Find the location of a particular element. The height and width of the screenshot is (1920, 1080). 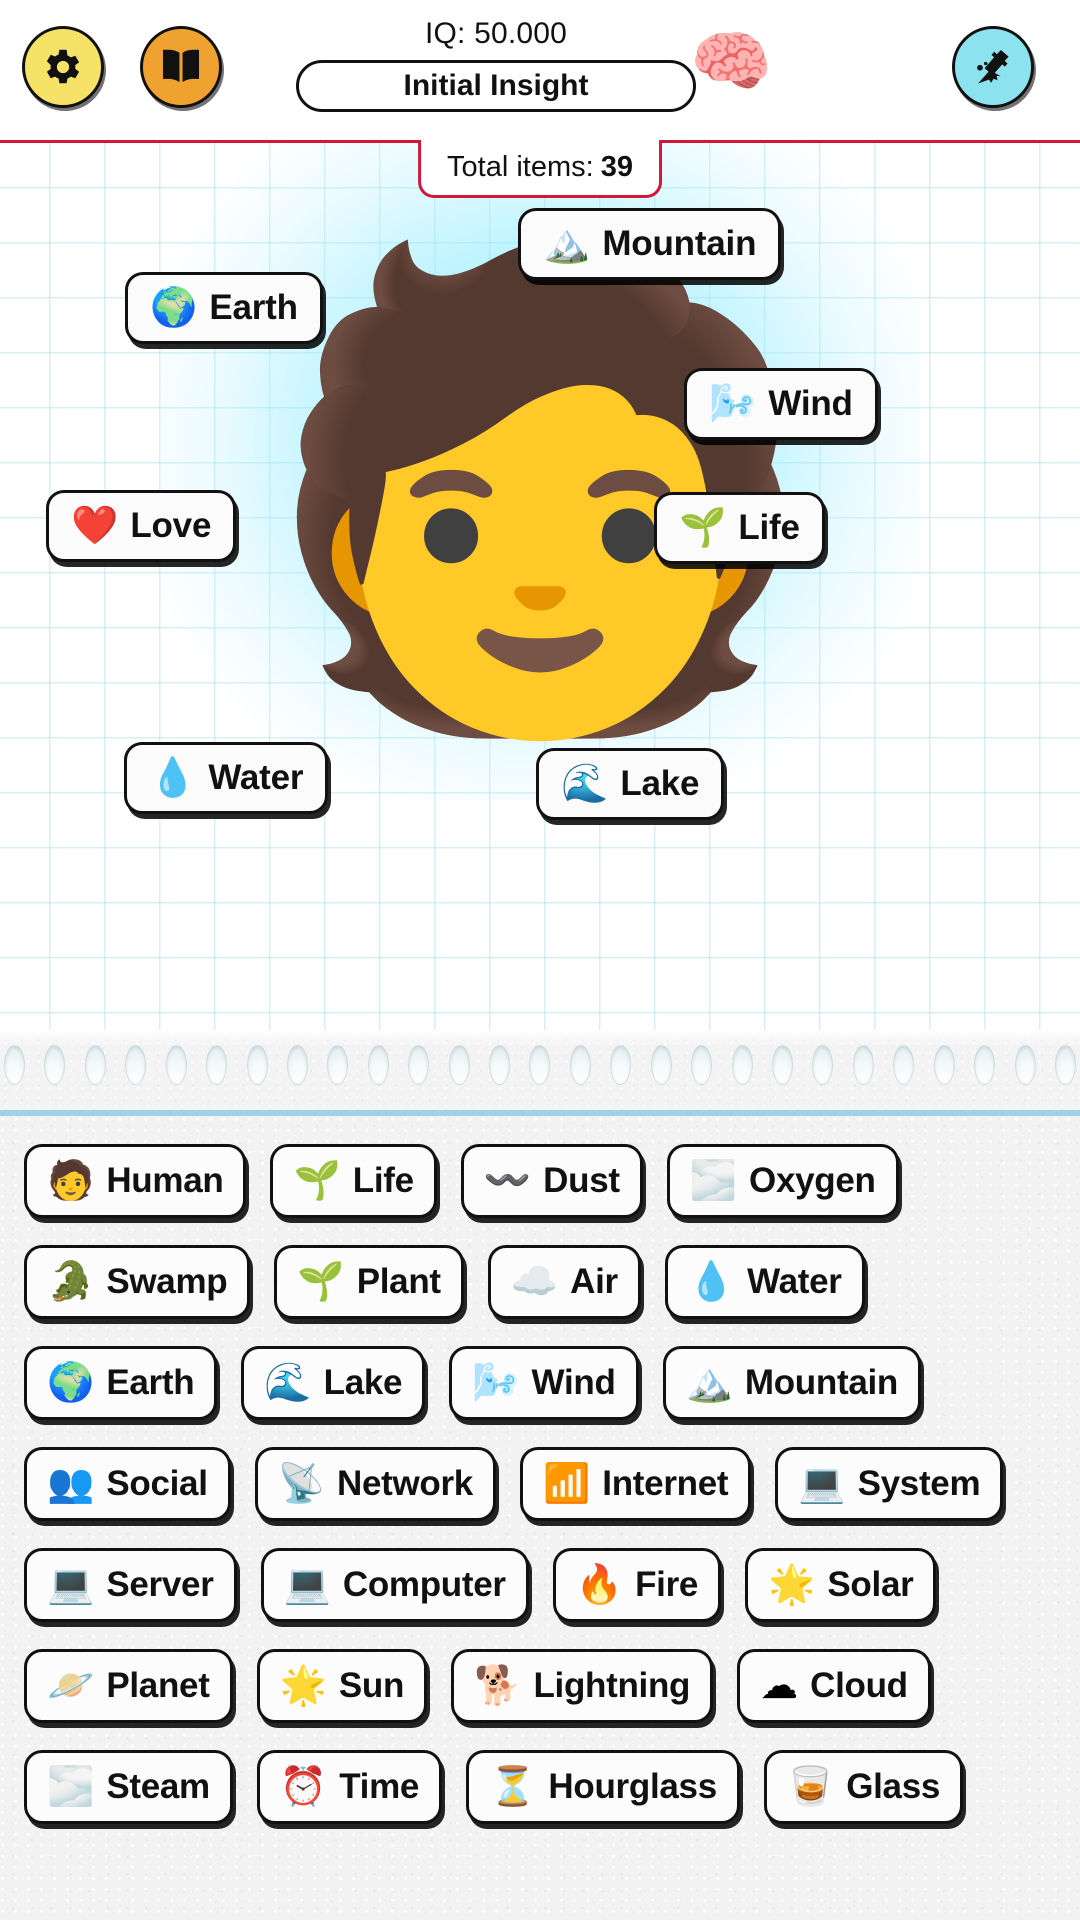

inventory-item-label: Life is located at coordinates (383, 1180).